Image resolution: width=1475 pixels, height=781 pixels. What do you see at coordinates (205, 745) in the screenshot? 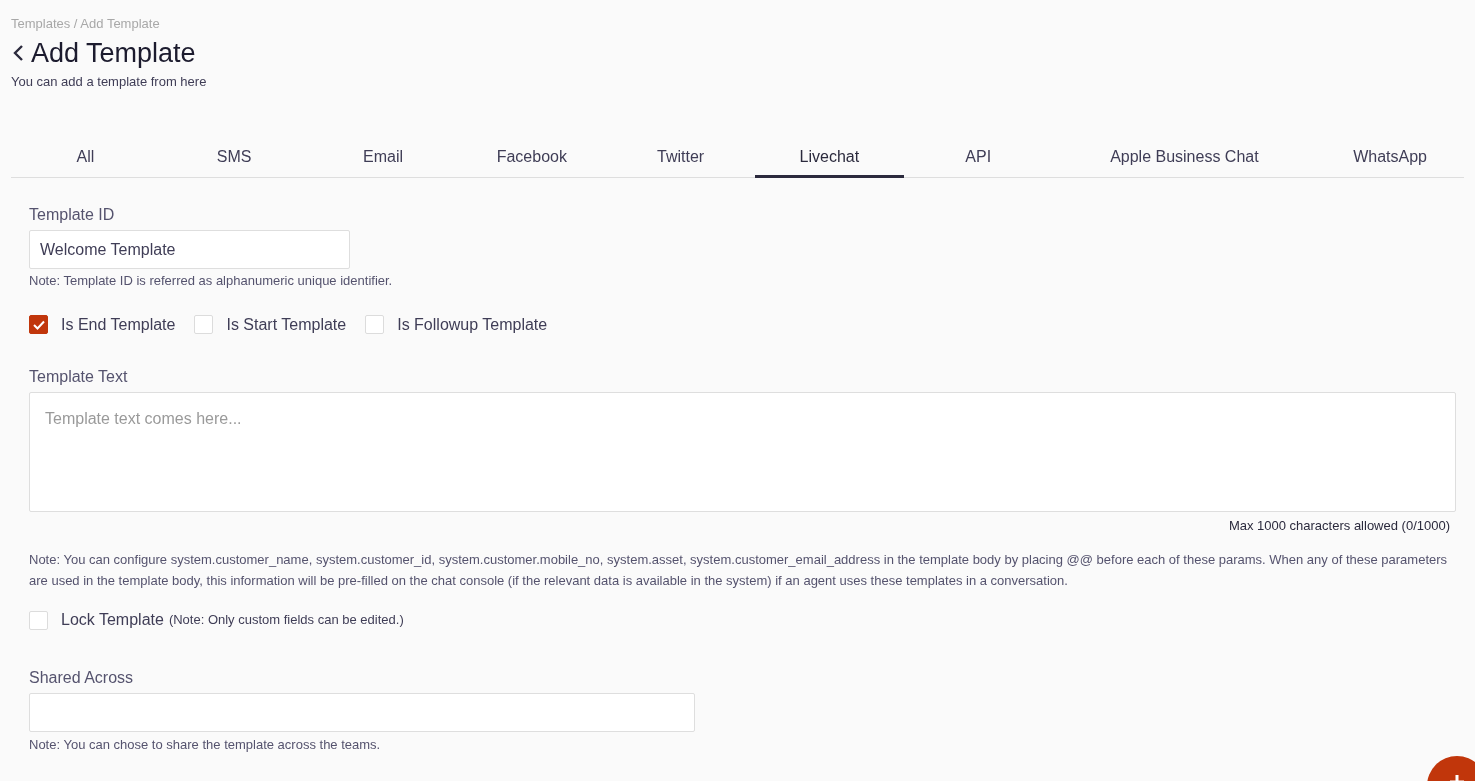
I see `field-note: Note: You can chose to share the template across the teams.` at bounding box center [205, 745].